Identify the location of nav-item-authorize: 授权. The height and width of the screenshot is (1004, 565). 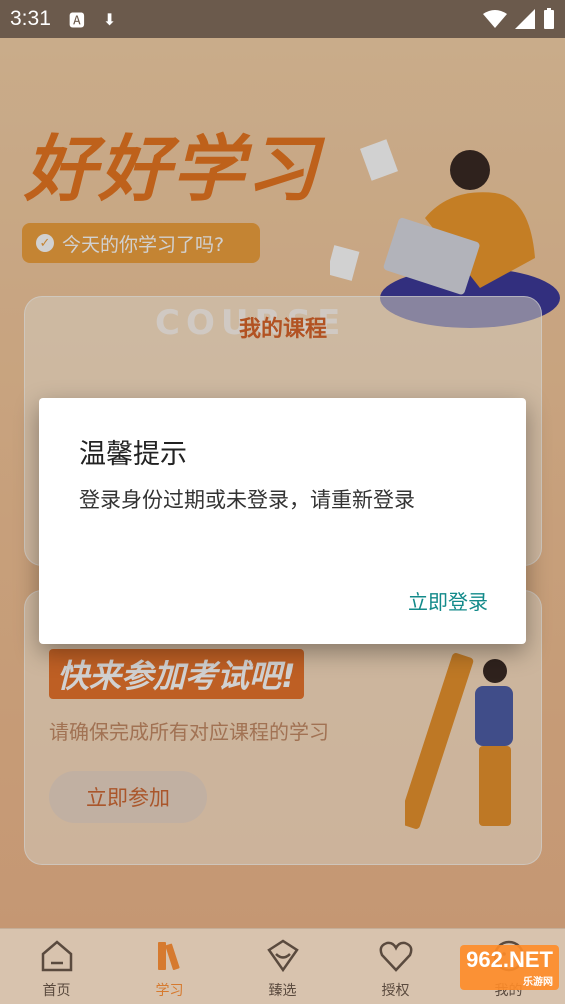
(395, 966).